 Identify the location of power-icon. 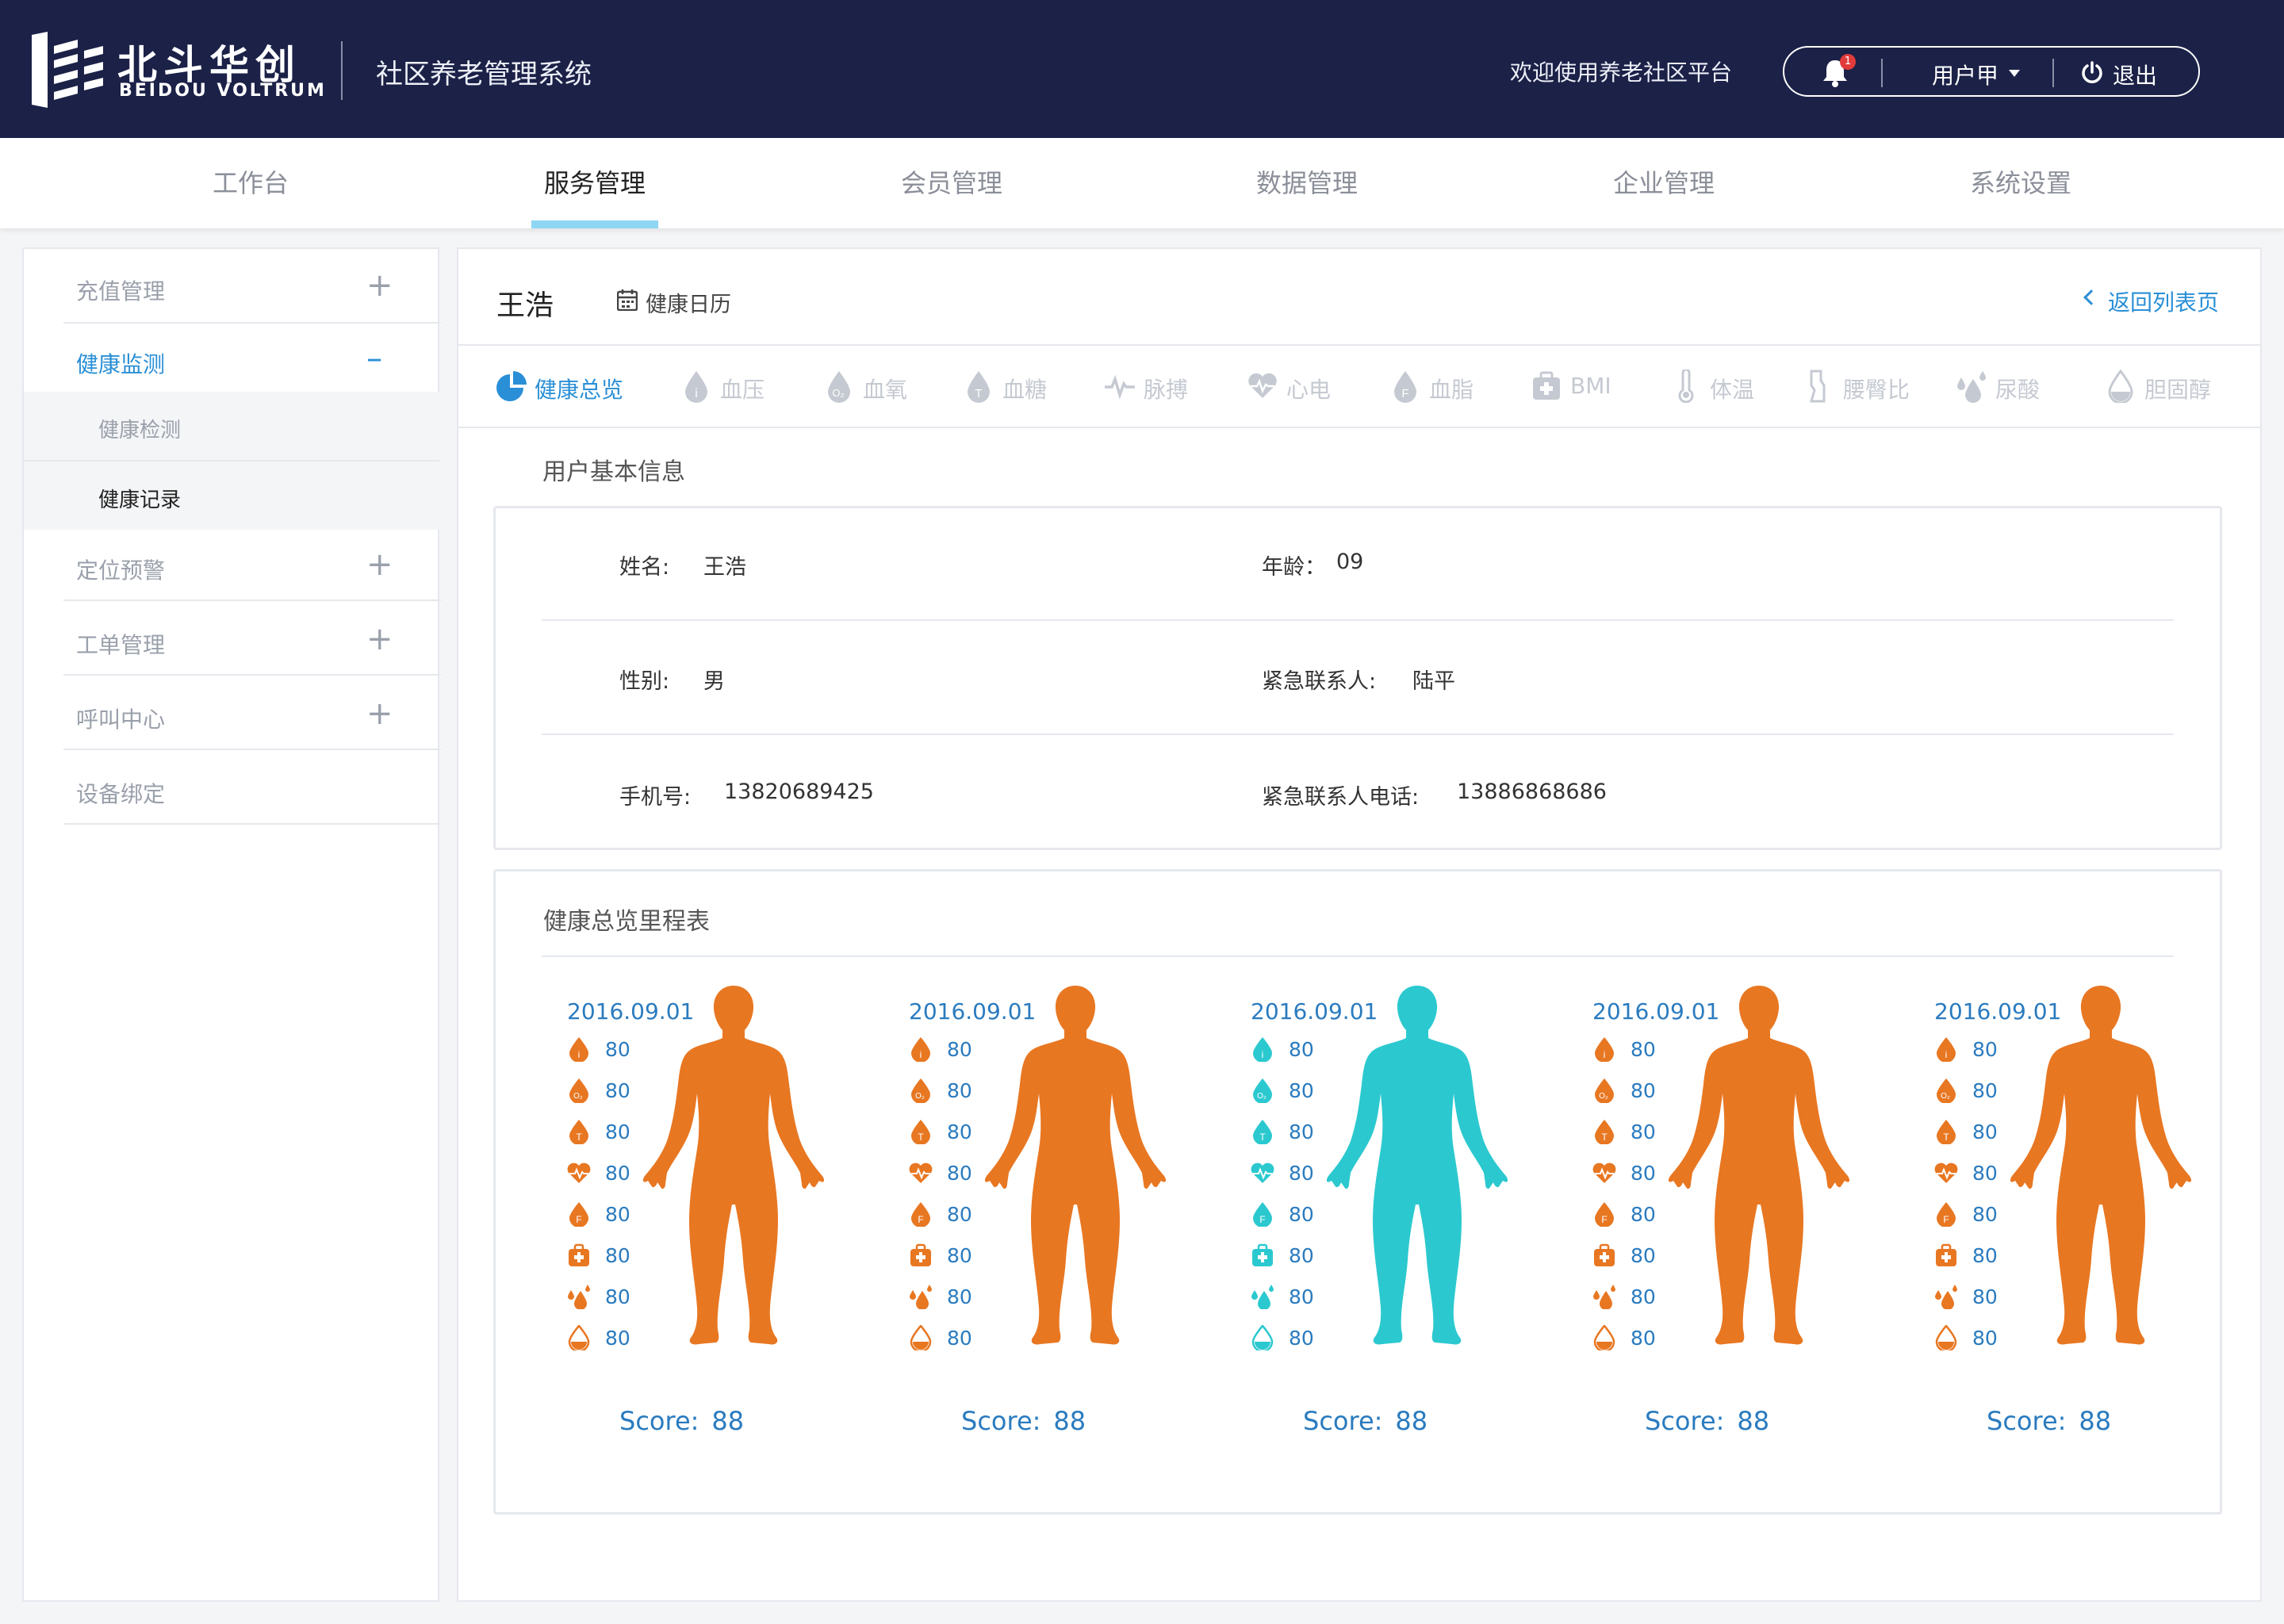
(2092, 73).